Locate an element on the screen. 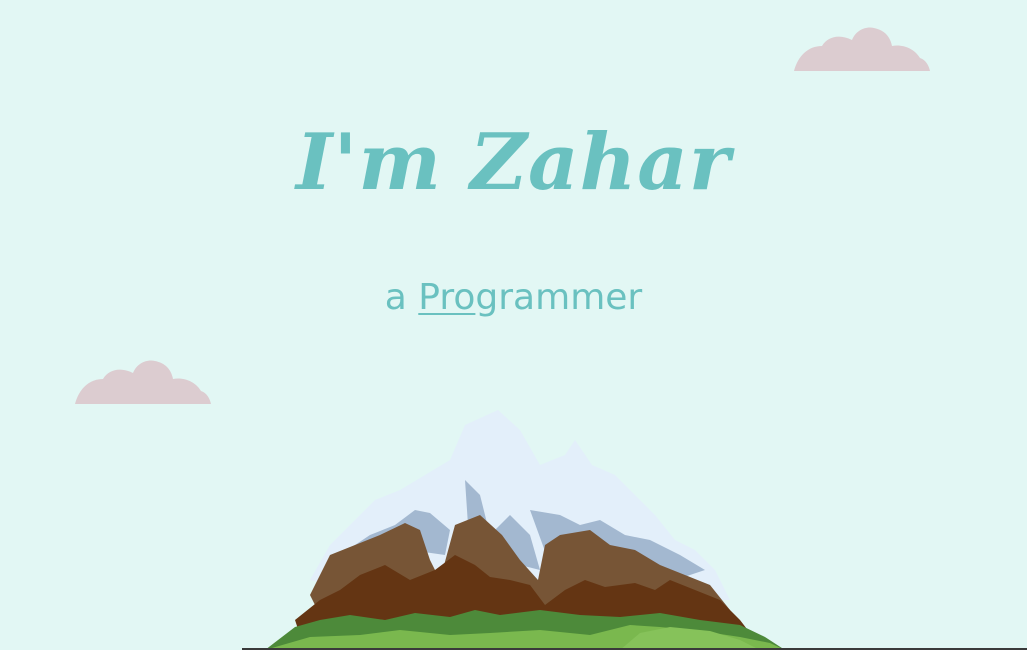 Image resolution: width=1027 pixels, height=650 pixels. typed-role-rest: grammer is located at coordinates (559, 297).